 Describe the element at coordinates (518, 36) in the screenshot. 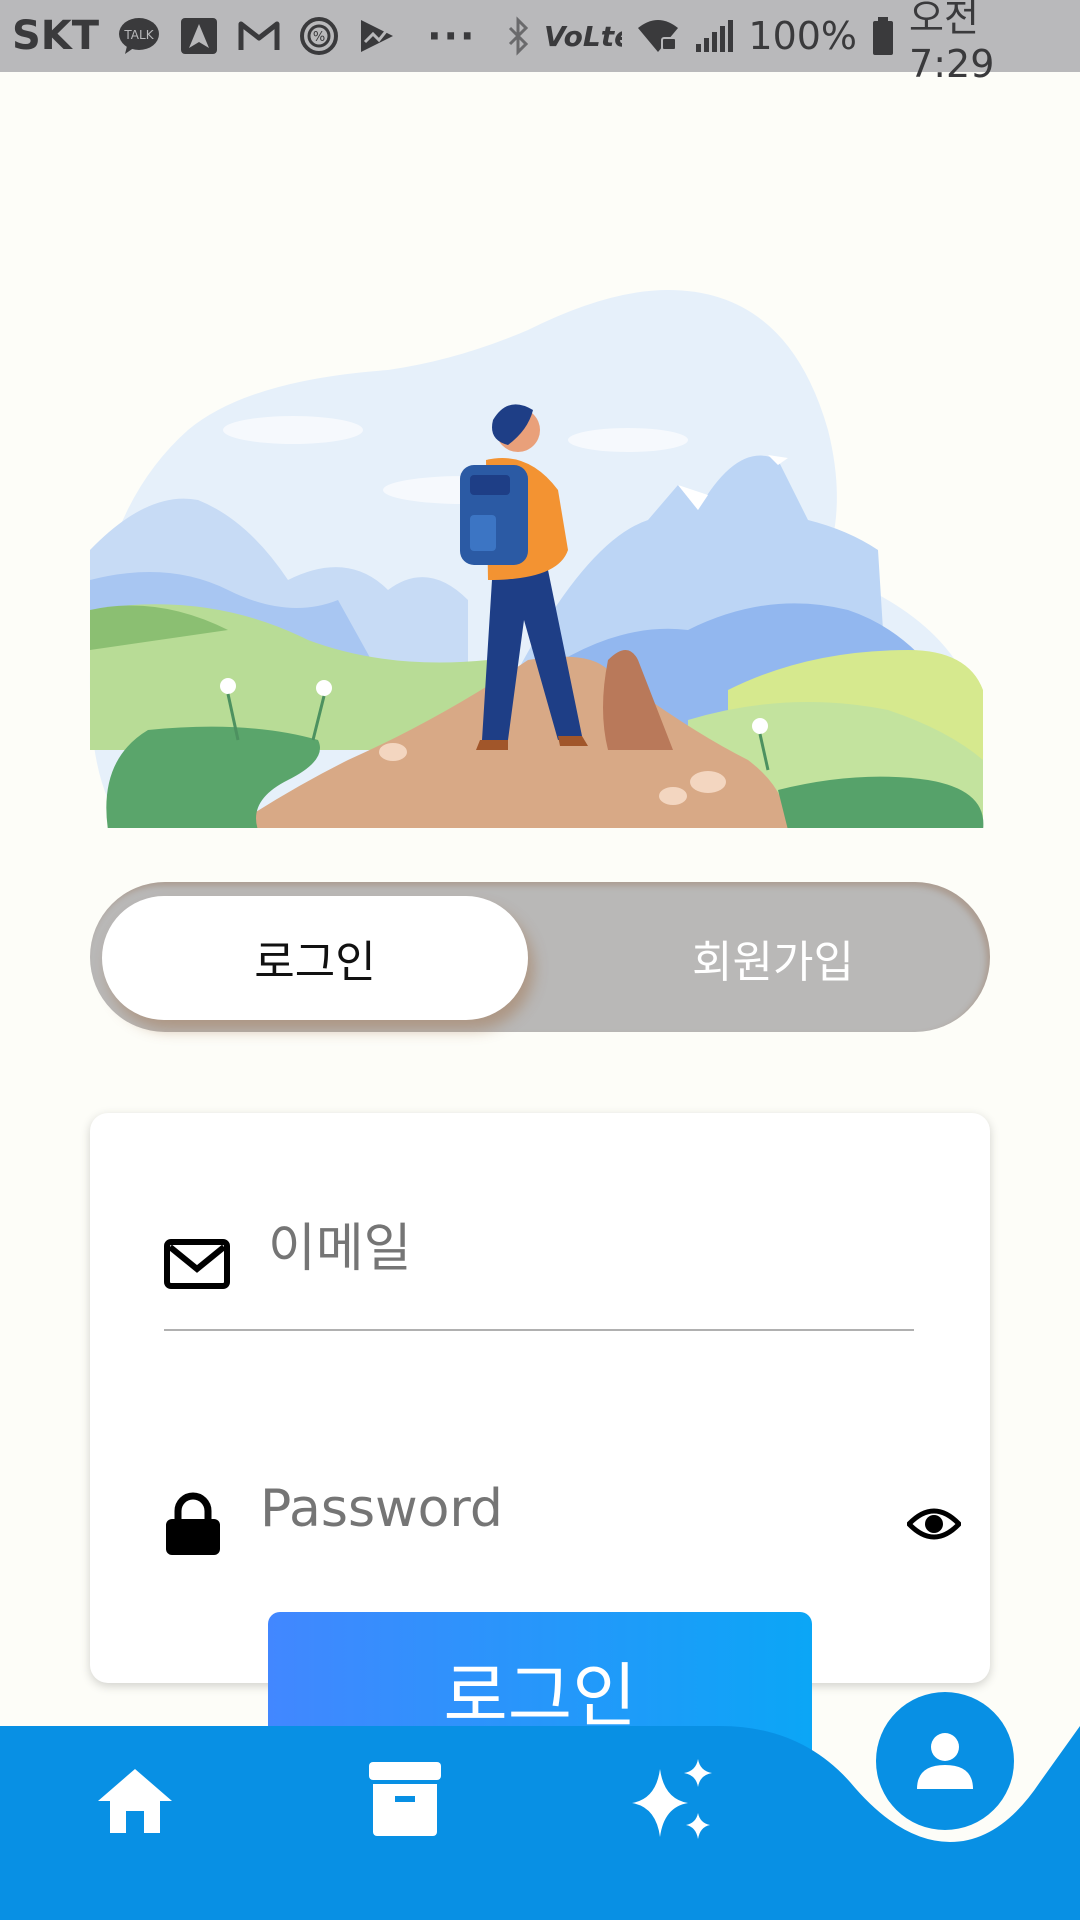

I see `bluetooth-icon` at that location.